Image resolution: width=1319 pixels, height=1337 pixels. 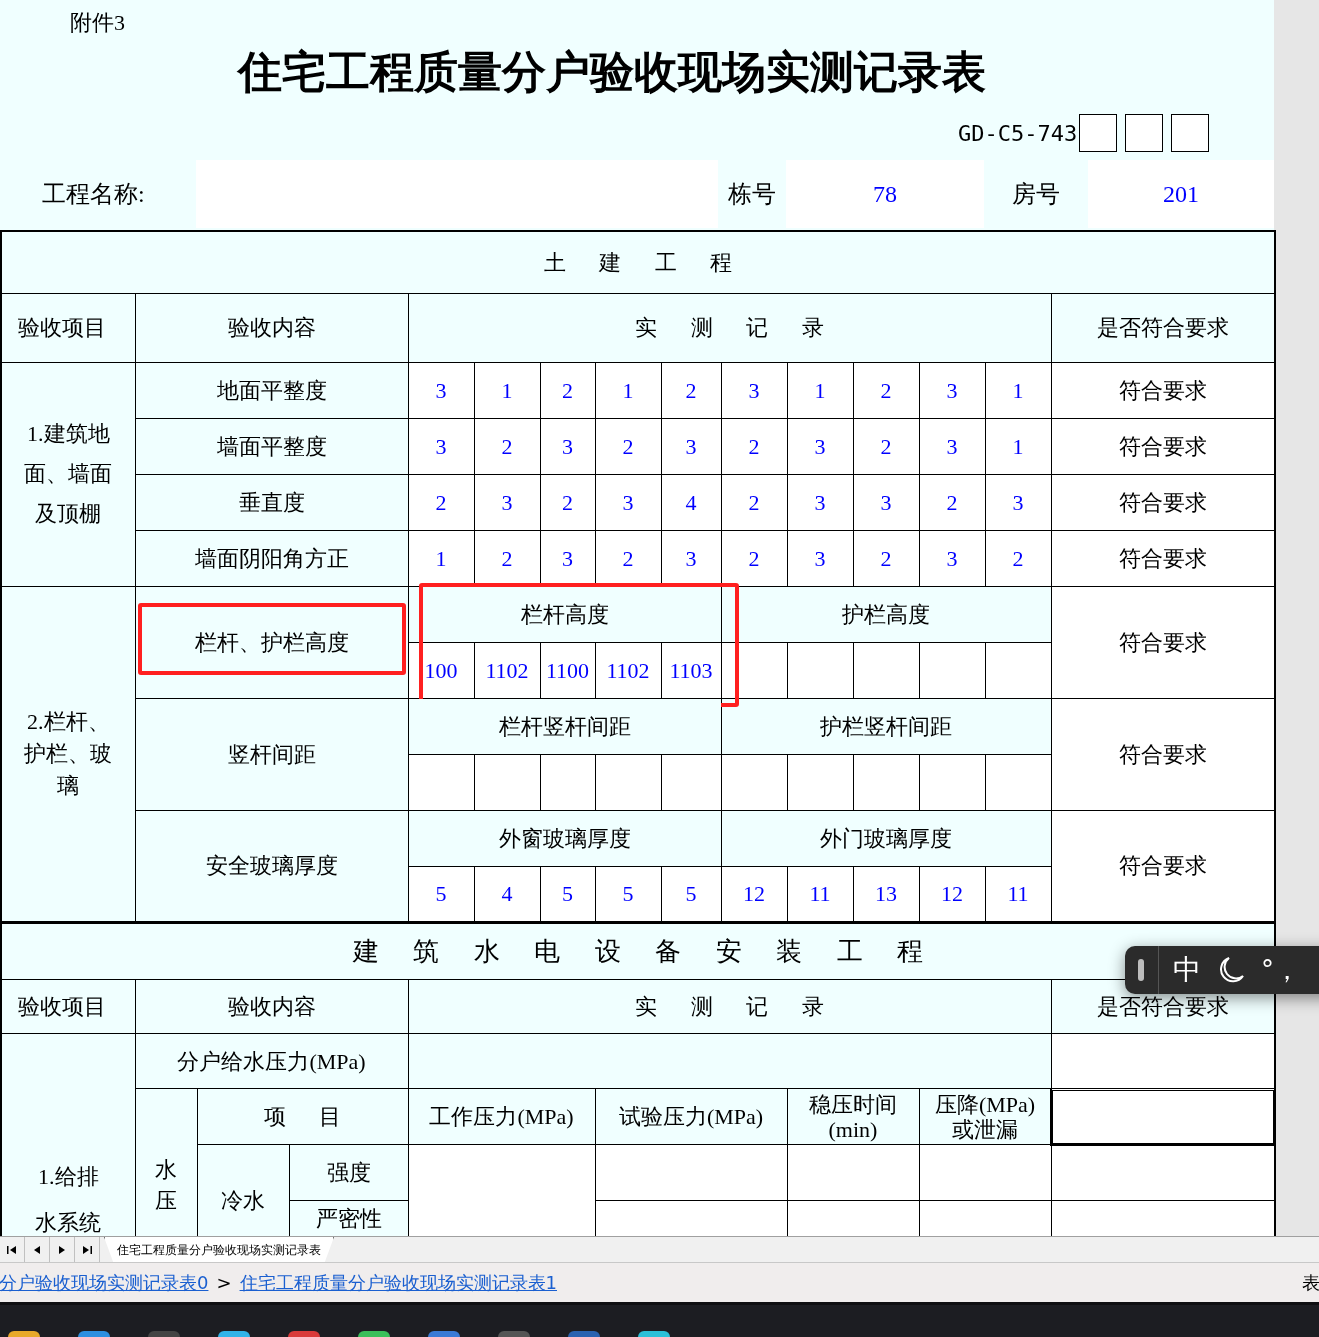 What do you see at coordinates (1036, 194) in the screenshot?
I see `room-label: 房号` at bounding box center [1036, 194].